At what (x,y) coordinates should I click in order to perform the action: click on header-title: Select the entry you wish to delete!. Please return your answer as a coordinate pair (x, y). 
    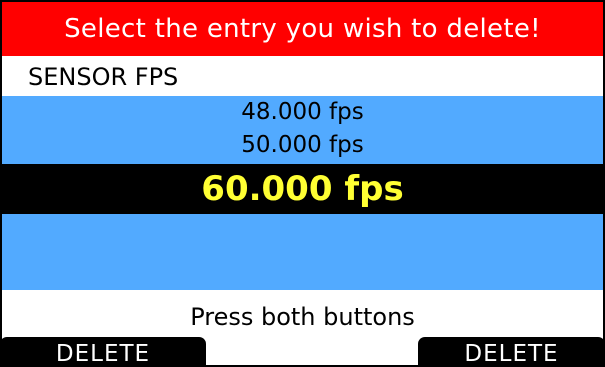
    Looking at the image, I should click on (302, 29).